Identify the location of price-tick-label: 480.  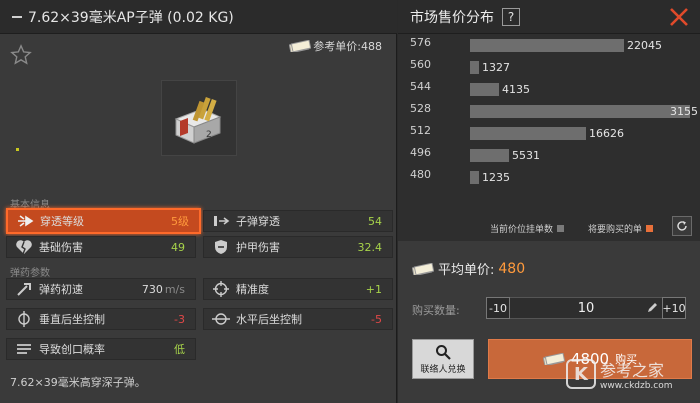
(420, 174).